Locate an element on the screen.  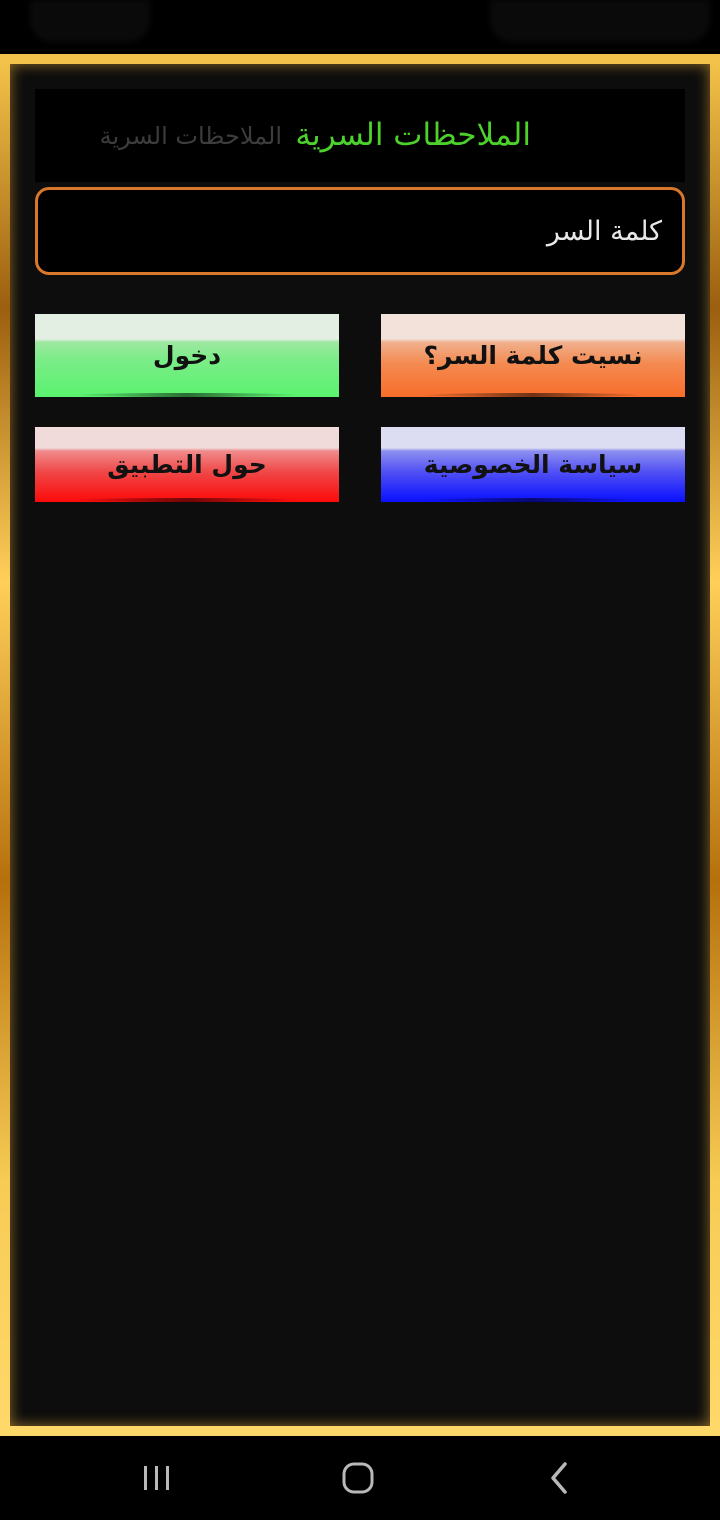
app-title-shadow: الملاحظات السرية is located at coordinates (190, 136).